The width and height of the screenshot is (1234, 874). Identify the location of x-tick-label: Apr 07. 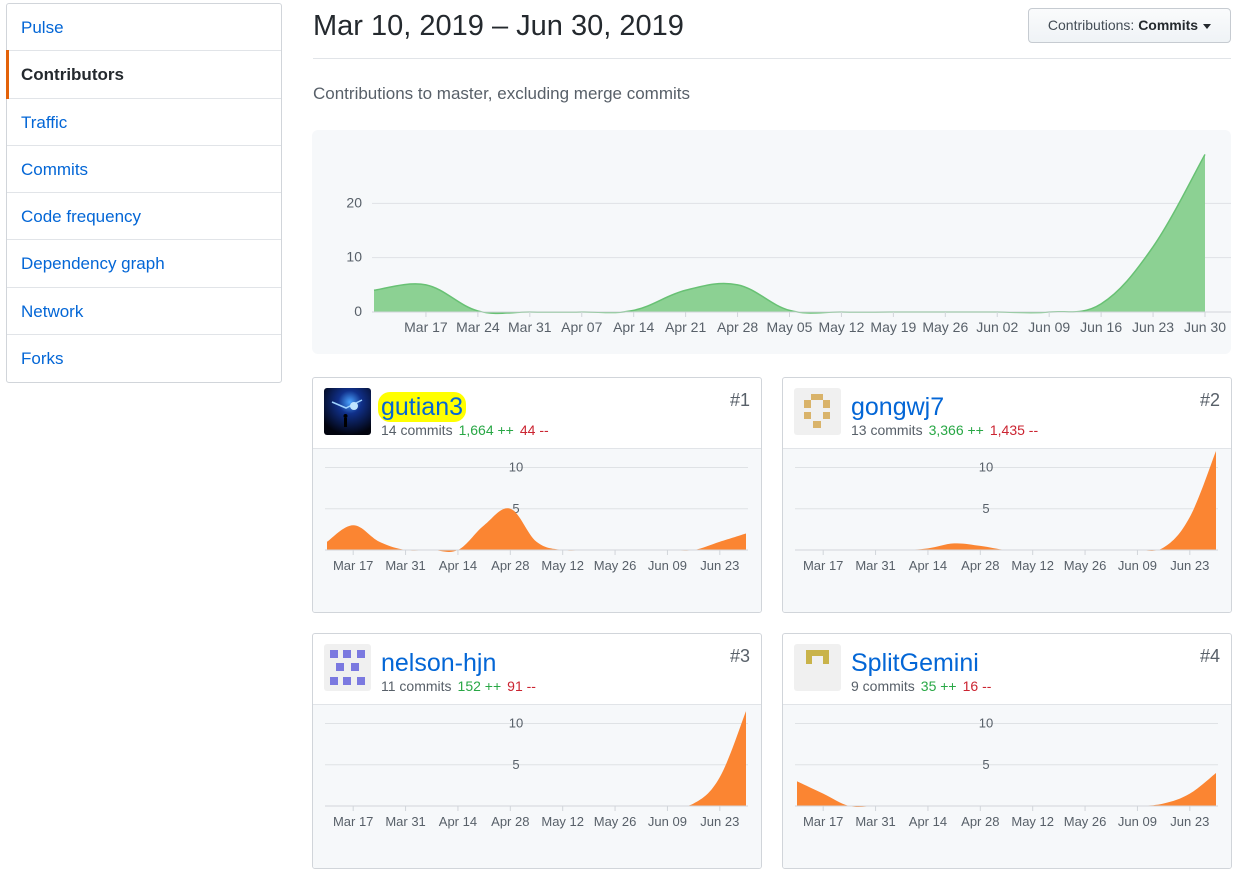
(581, 327).